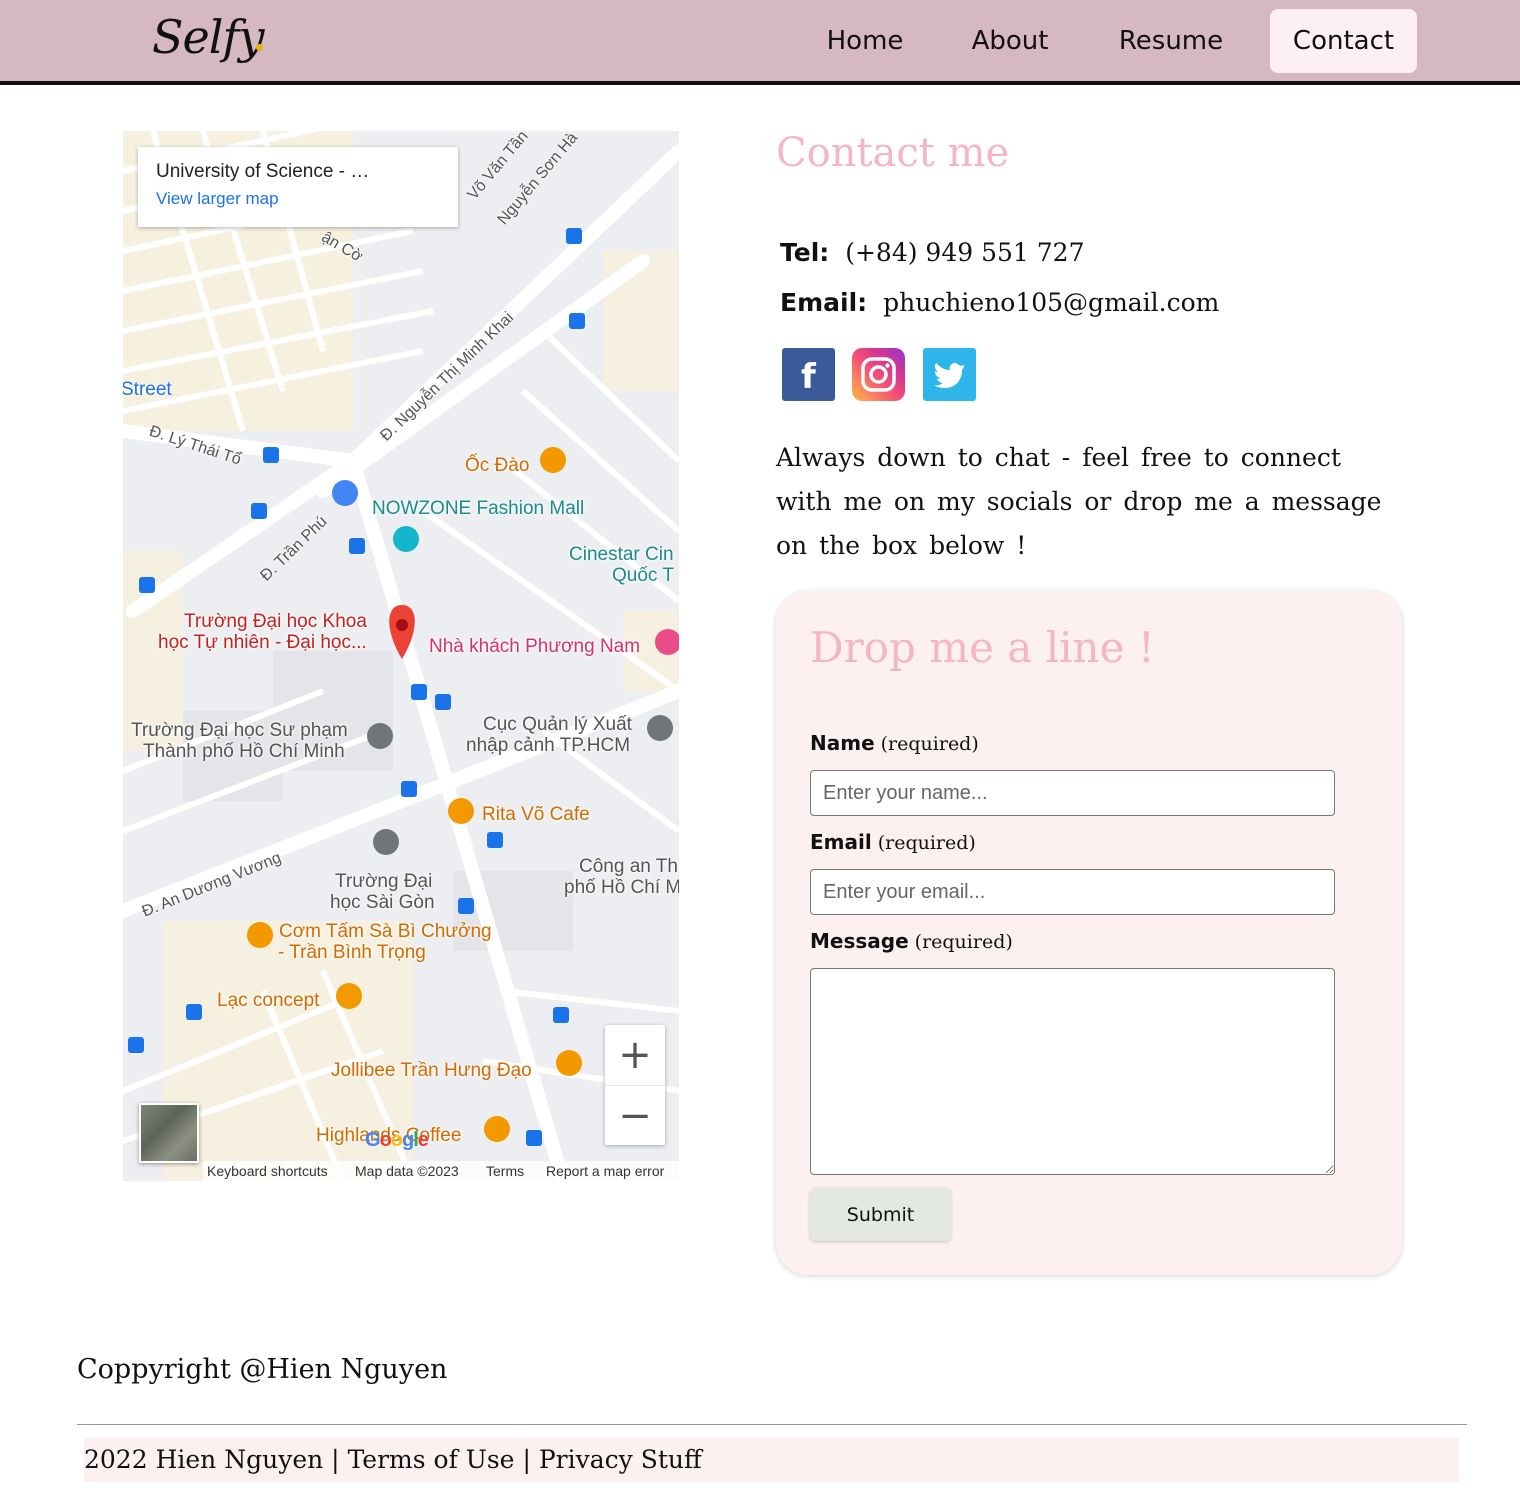  I want to click on map-label: Jollibee Trần Hưng Đạo, so click(431, 1070).